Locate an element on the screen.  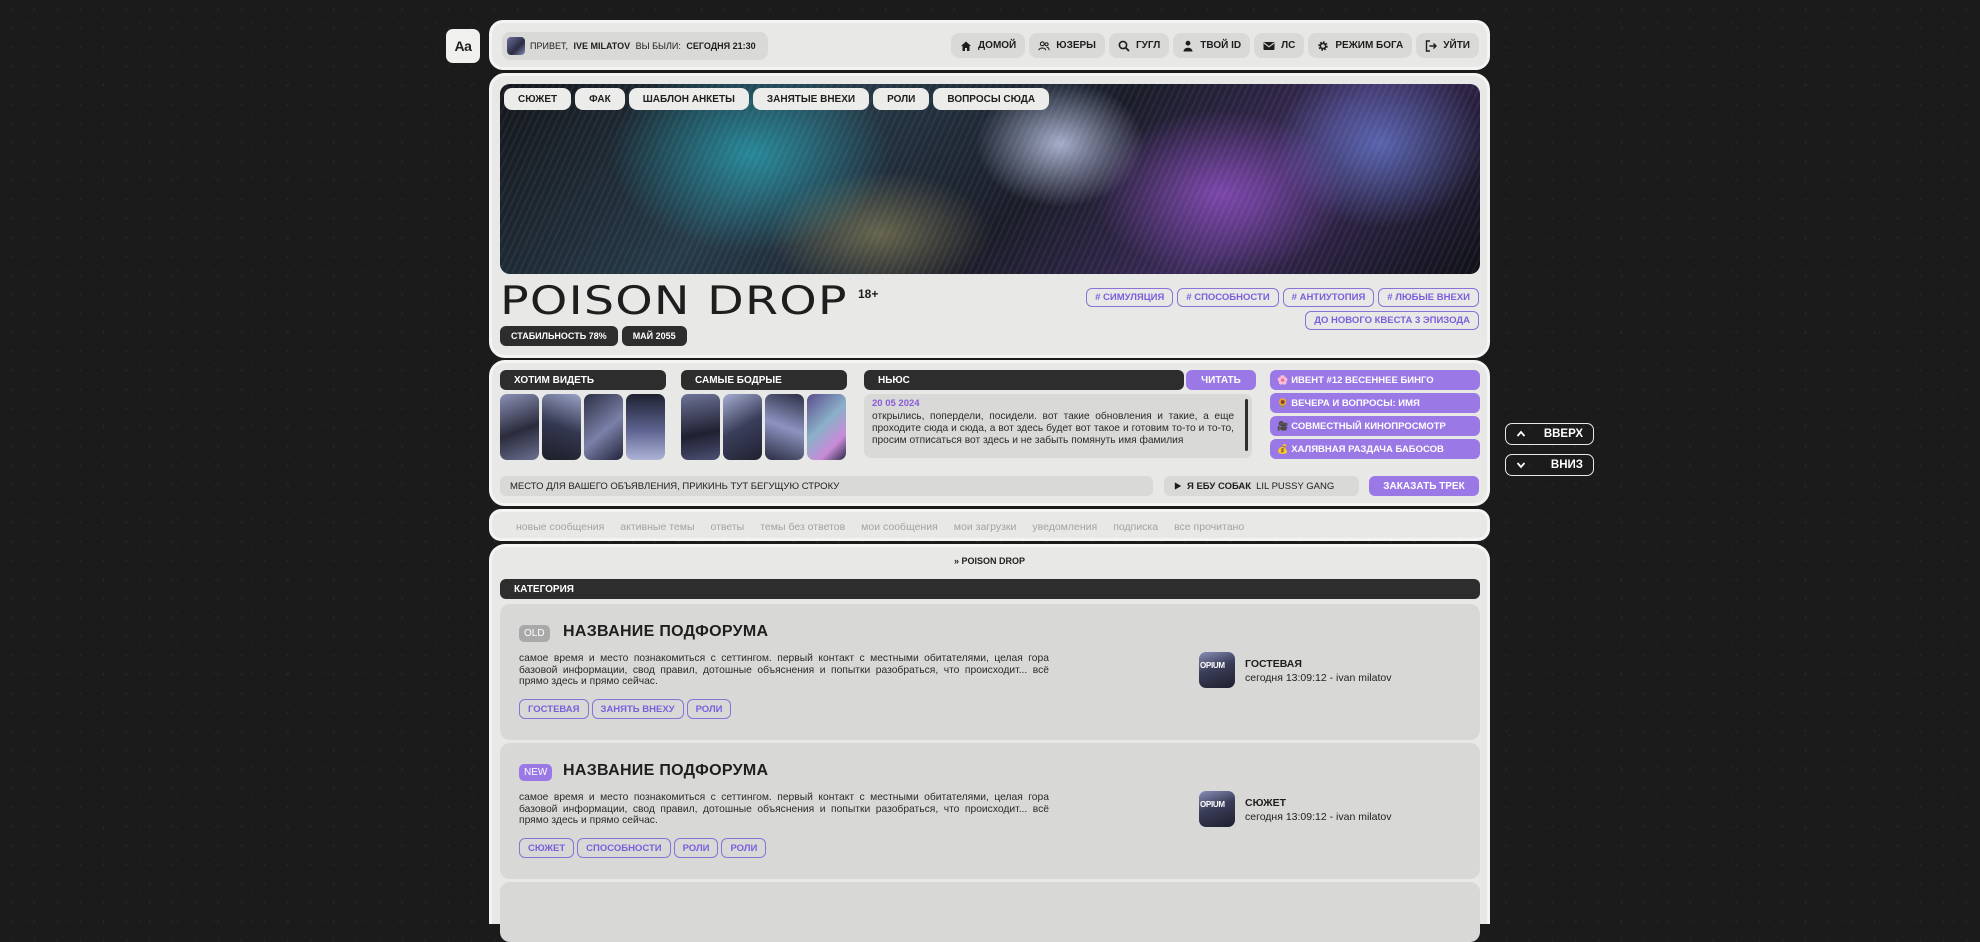
tag-antiutopia: # АНТИУТОПИЯ is located at coordinates (1328, 297).